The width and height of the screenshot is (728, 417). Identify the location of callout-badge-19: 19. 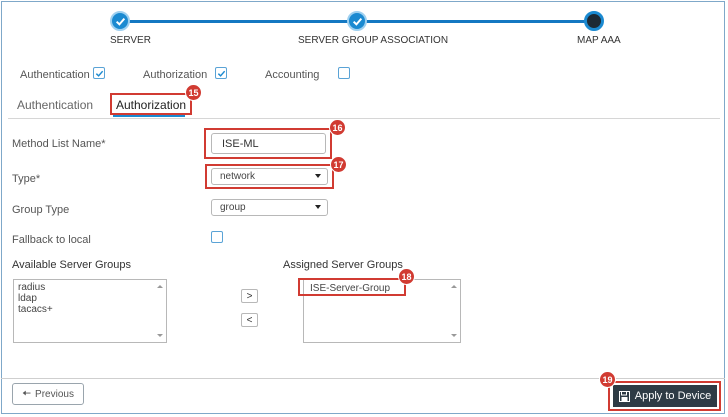
(607, 379).